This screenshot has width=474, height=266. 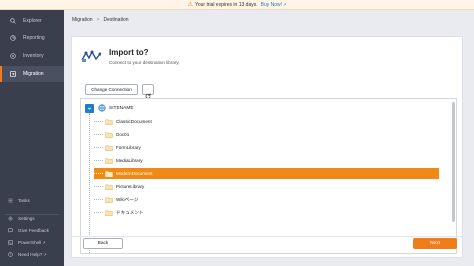 I want to click on tree-item-label: MediaLibrary, so click(x=129, y=160).